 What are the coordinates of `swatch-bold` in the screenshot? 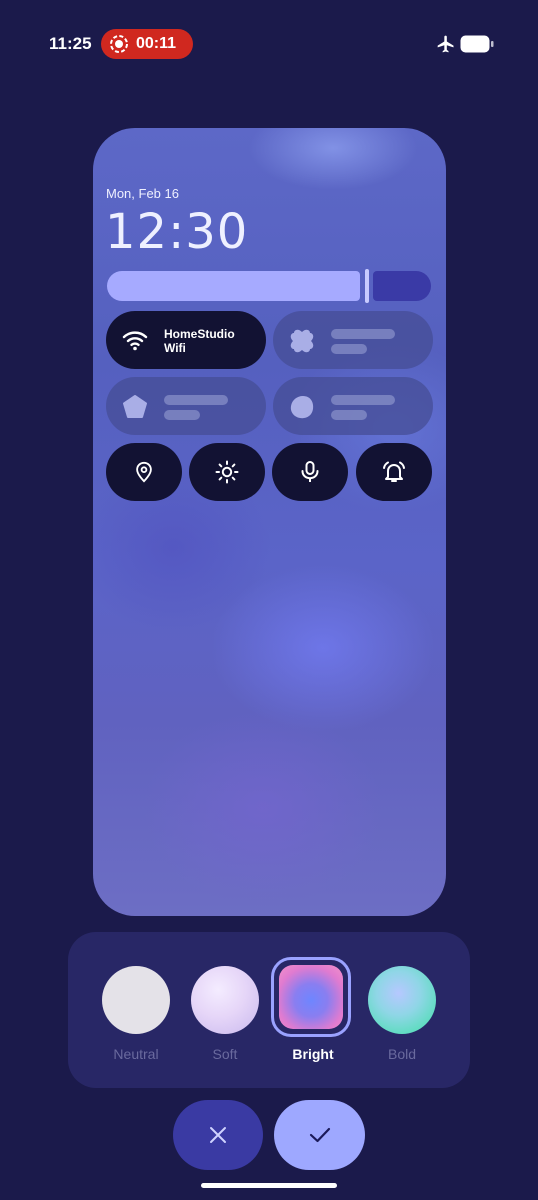 It's located at (402, 1000).